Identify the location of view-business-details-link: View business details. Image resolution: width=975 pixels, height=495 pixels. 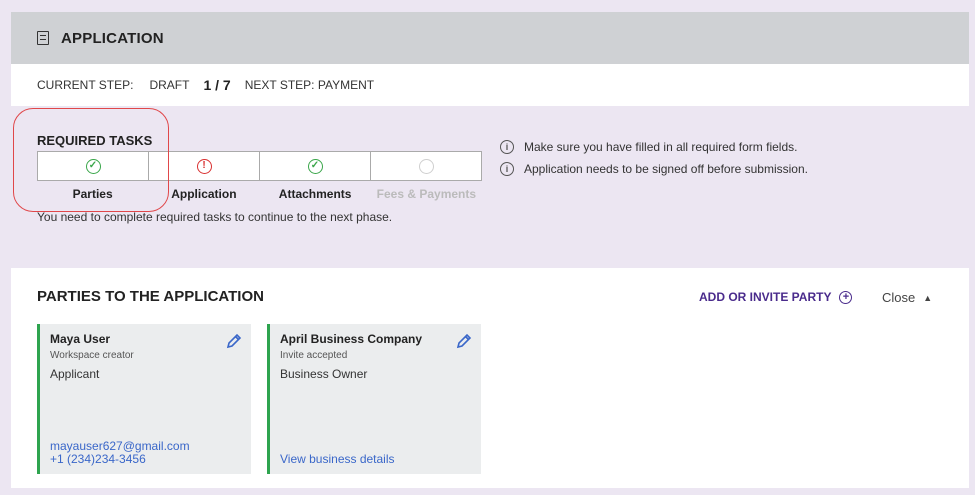
(337, 459).